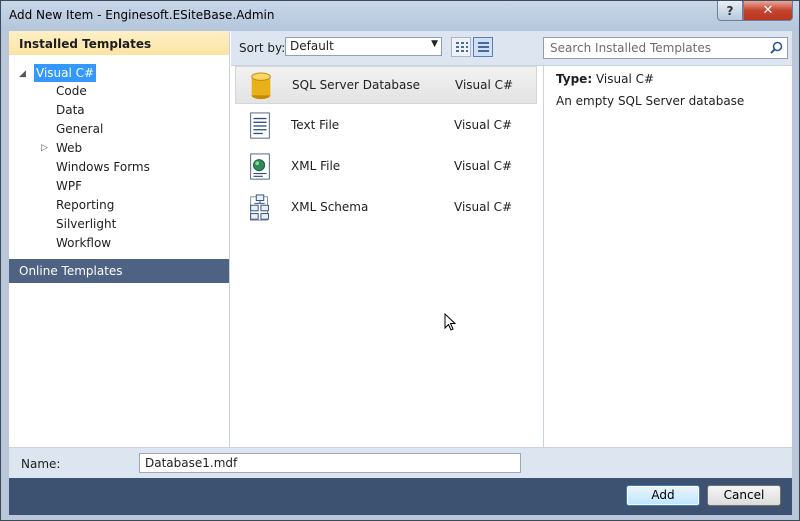 The height and width of the screenshot is (521, 800). Describe the element at coordinates (261, 86) in the screenshot. I see `database-icon` at that location.